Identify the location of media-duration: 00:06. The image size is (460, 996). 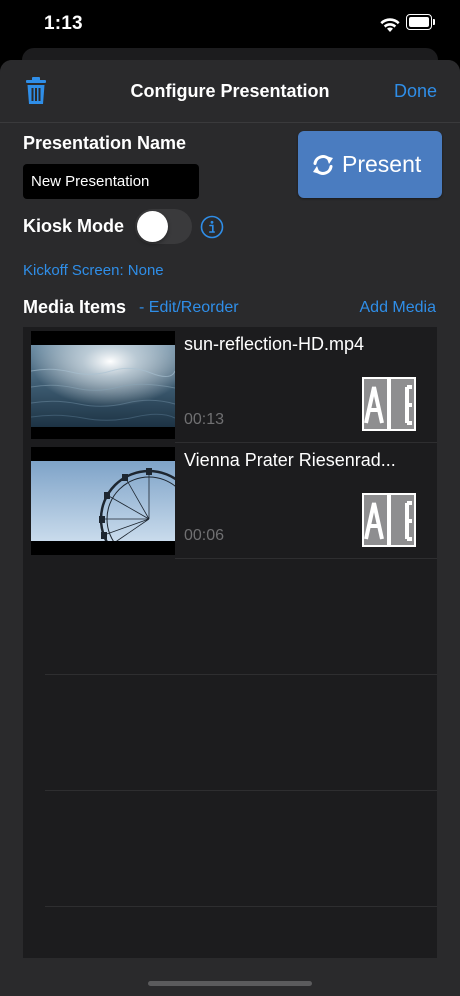
(204, 535).